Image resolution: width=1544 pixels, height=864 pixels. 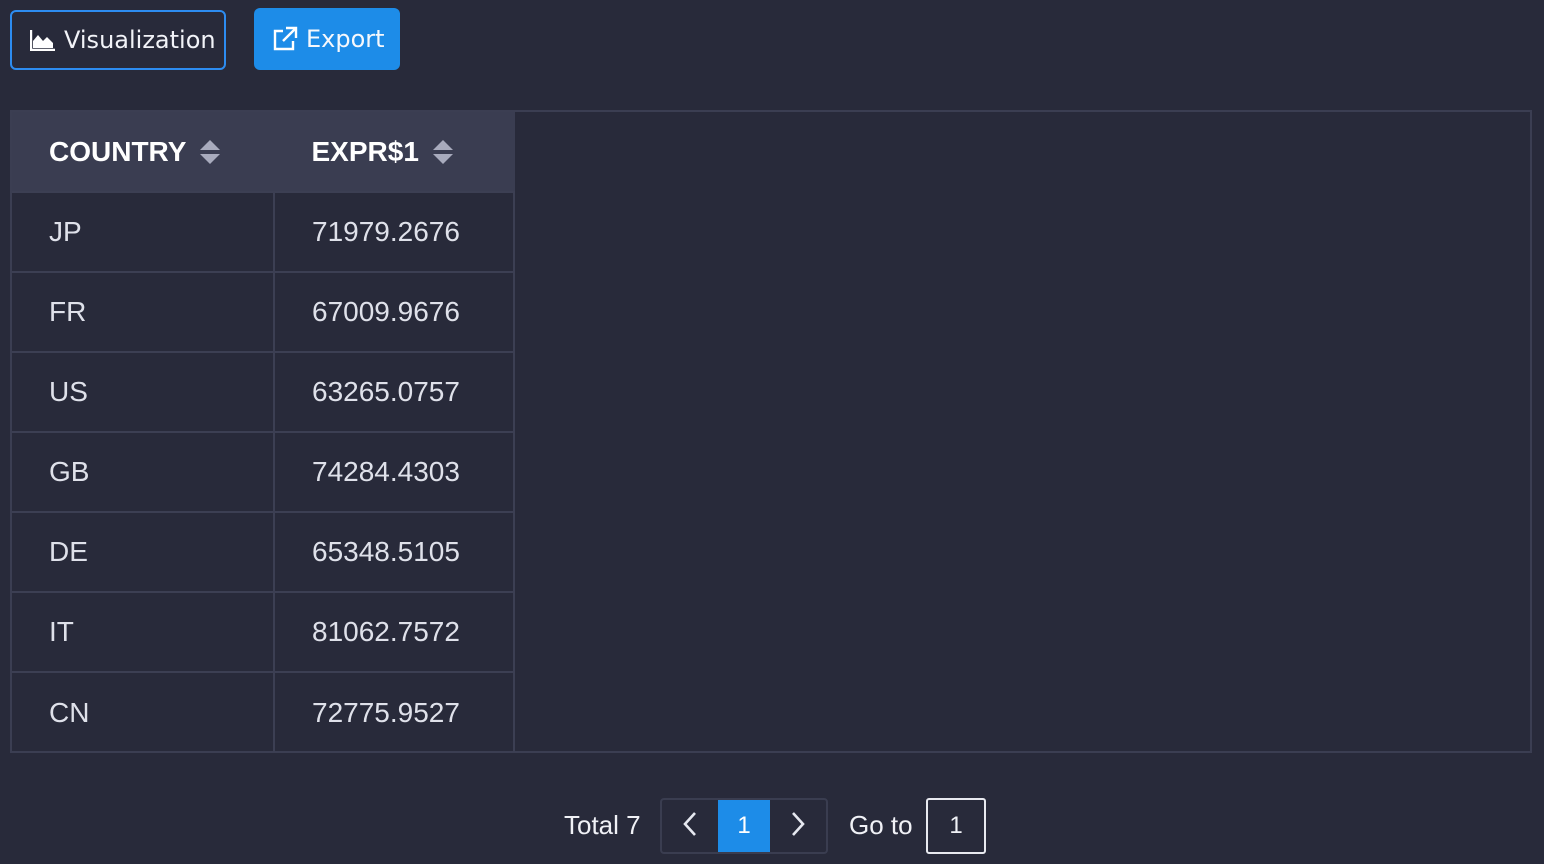 I want to click on goto-page-input, so click(x=956, y=826).